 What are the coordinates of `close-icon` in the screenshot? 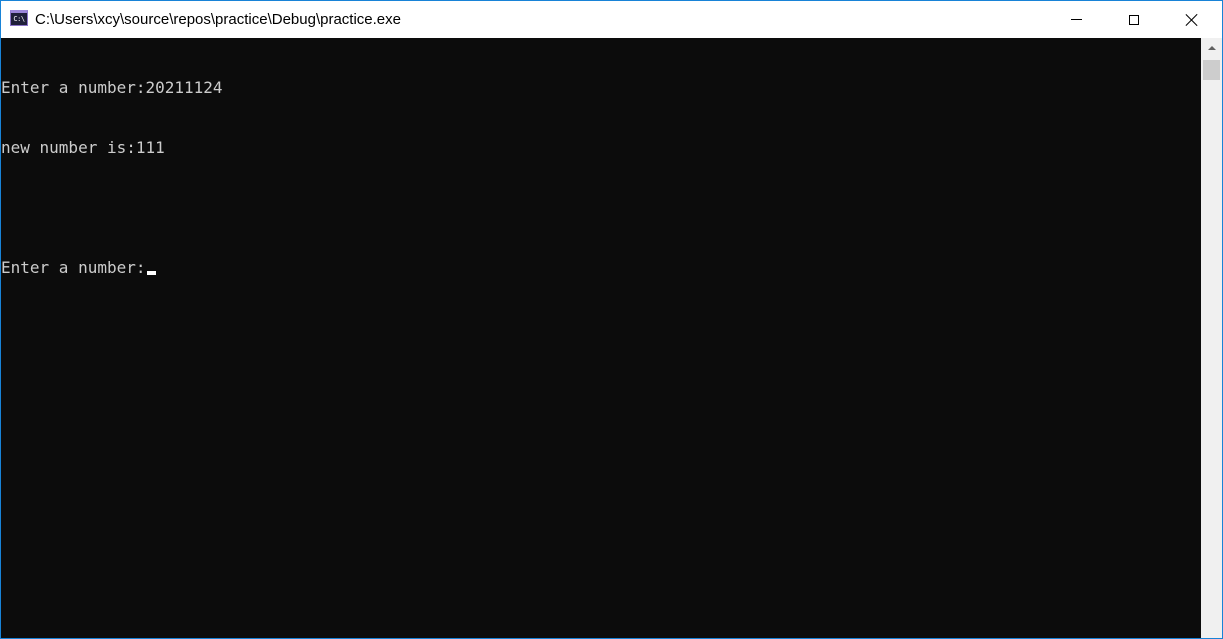 It's located at (1192, 20).